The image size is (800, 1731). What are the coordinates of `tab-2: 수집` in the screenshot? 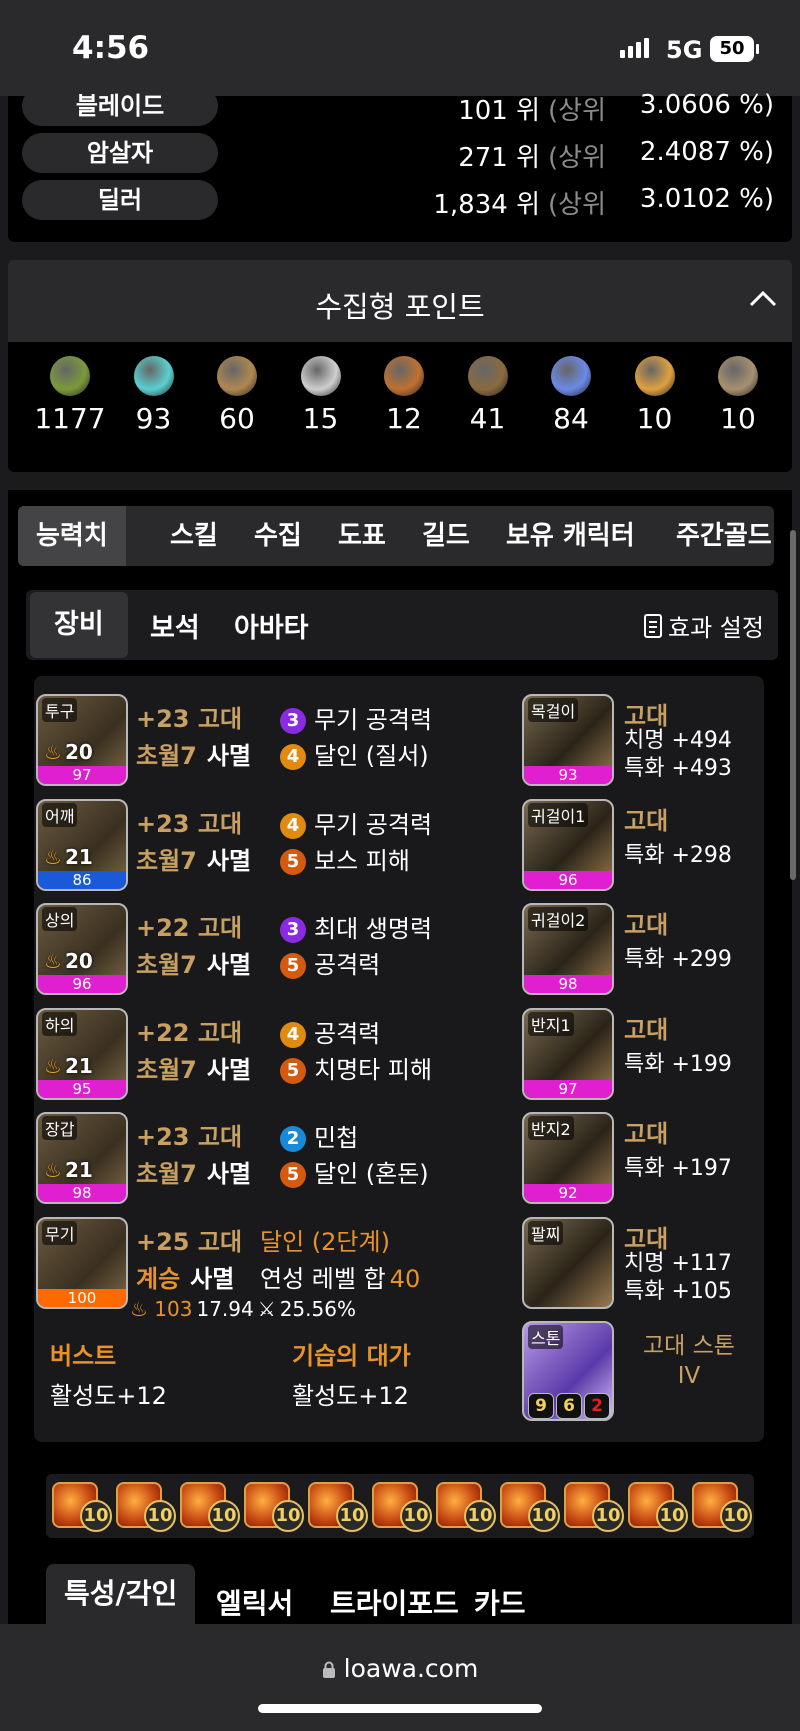 It's located at (278, 536).